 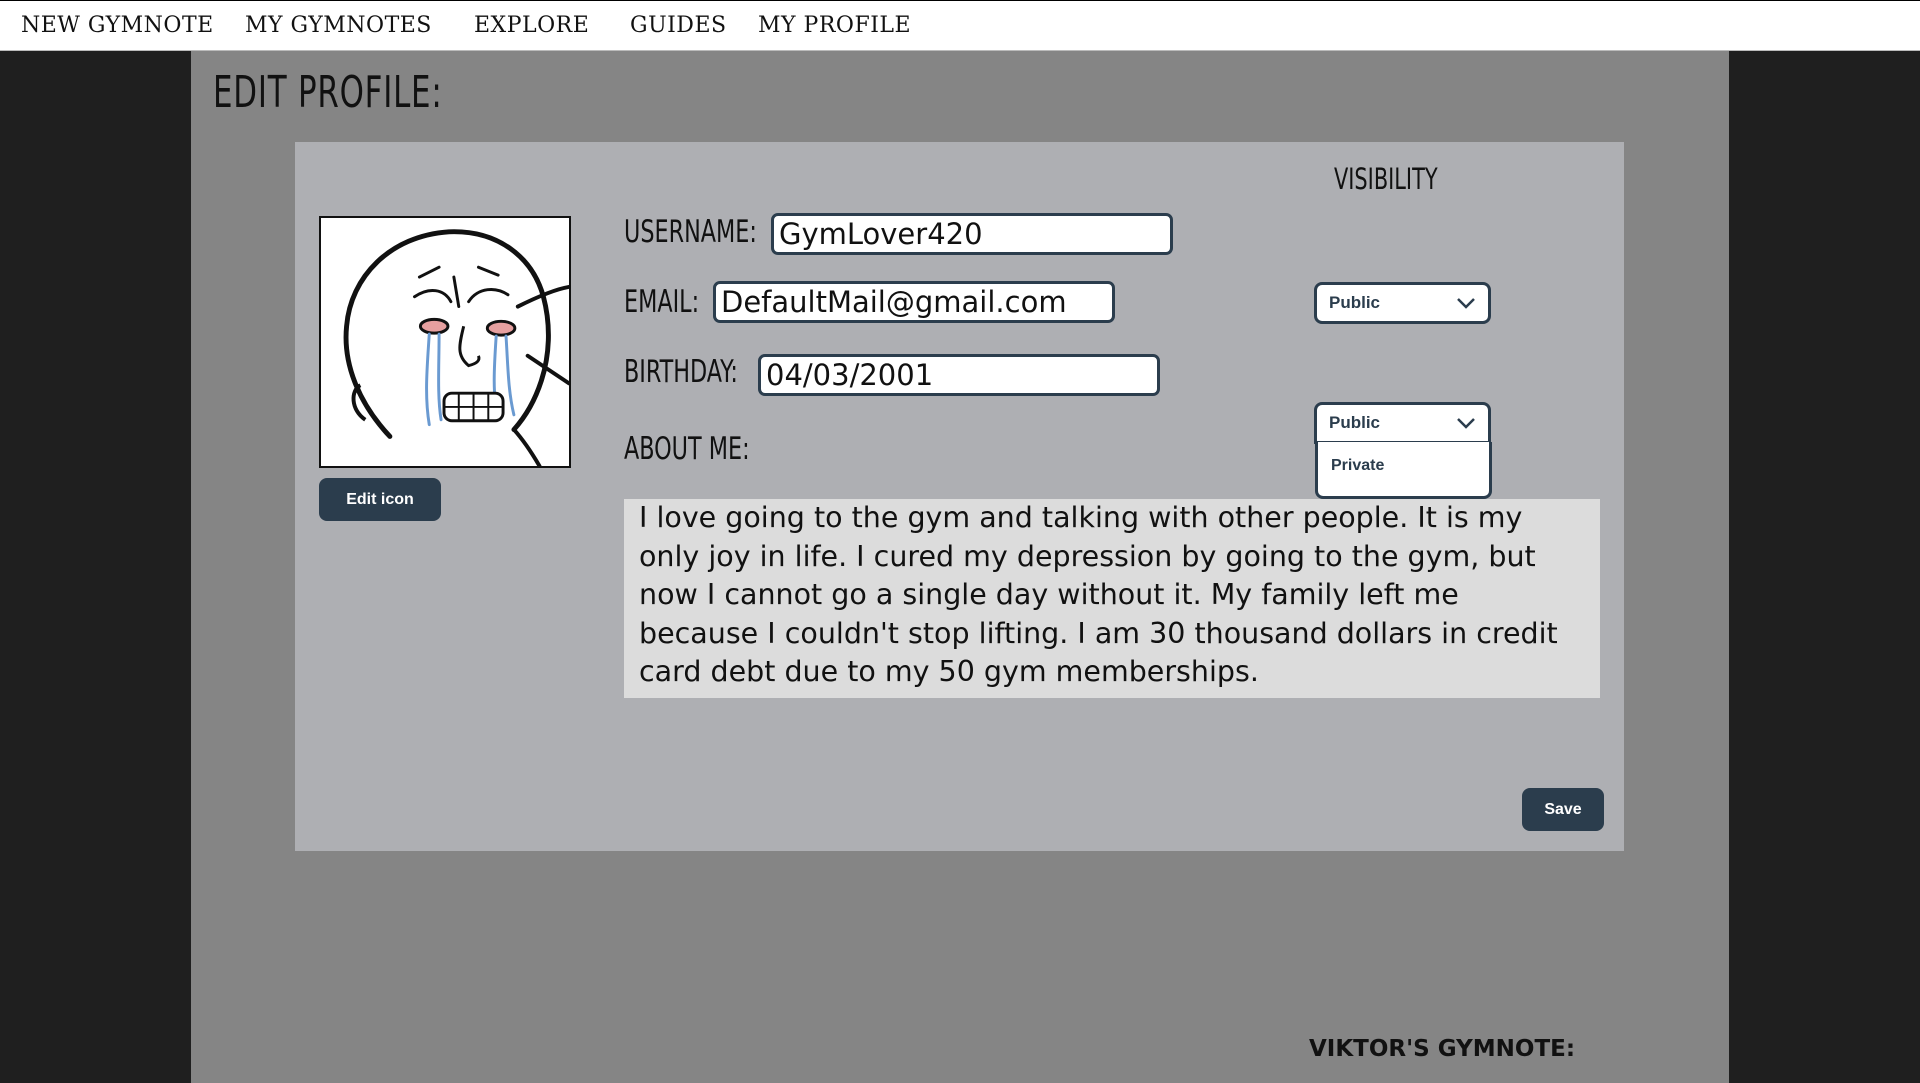 What do you see at coordinates (972, 234) in the screenshot?
I see `username-input` at bounding box center [972, 234].